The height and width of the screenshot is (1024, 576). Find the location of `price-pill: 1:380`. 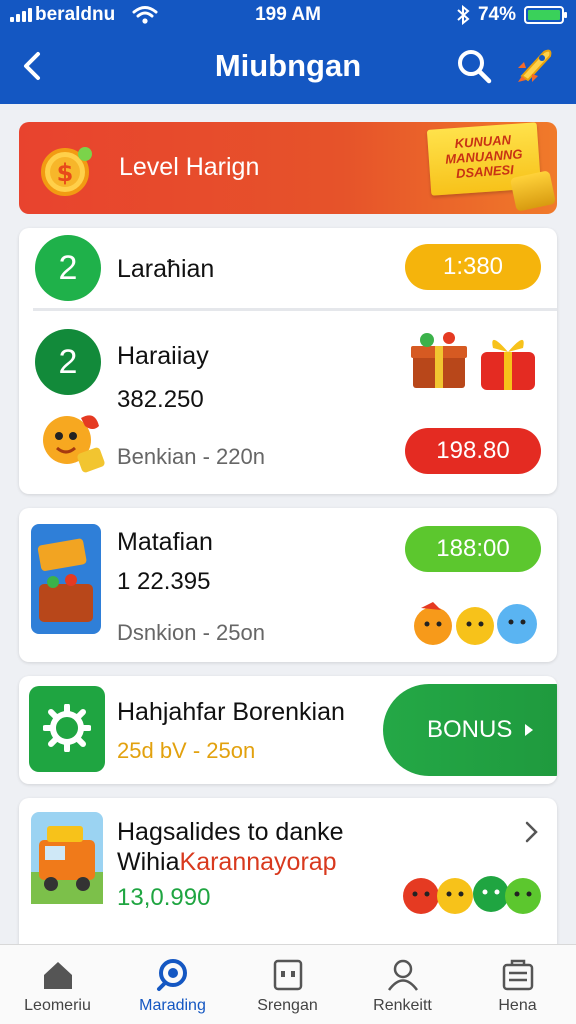

price-pill: 1:380 is located at coordinates (473, 267).